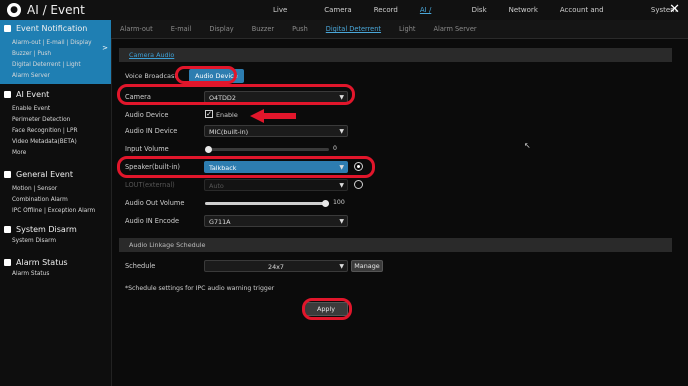 This screenshot has width=688, height=386. Describe the element at coordinates (7, 28) in the screenshot. I see `bell-icon` at that location.